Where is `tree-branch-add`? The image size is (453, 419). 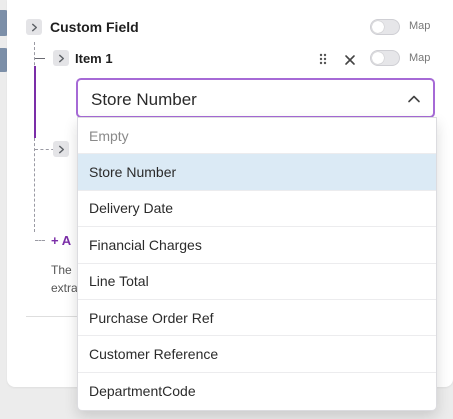 tree-branch-add is located at coordinates (40, 240).